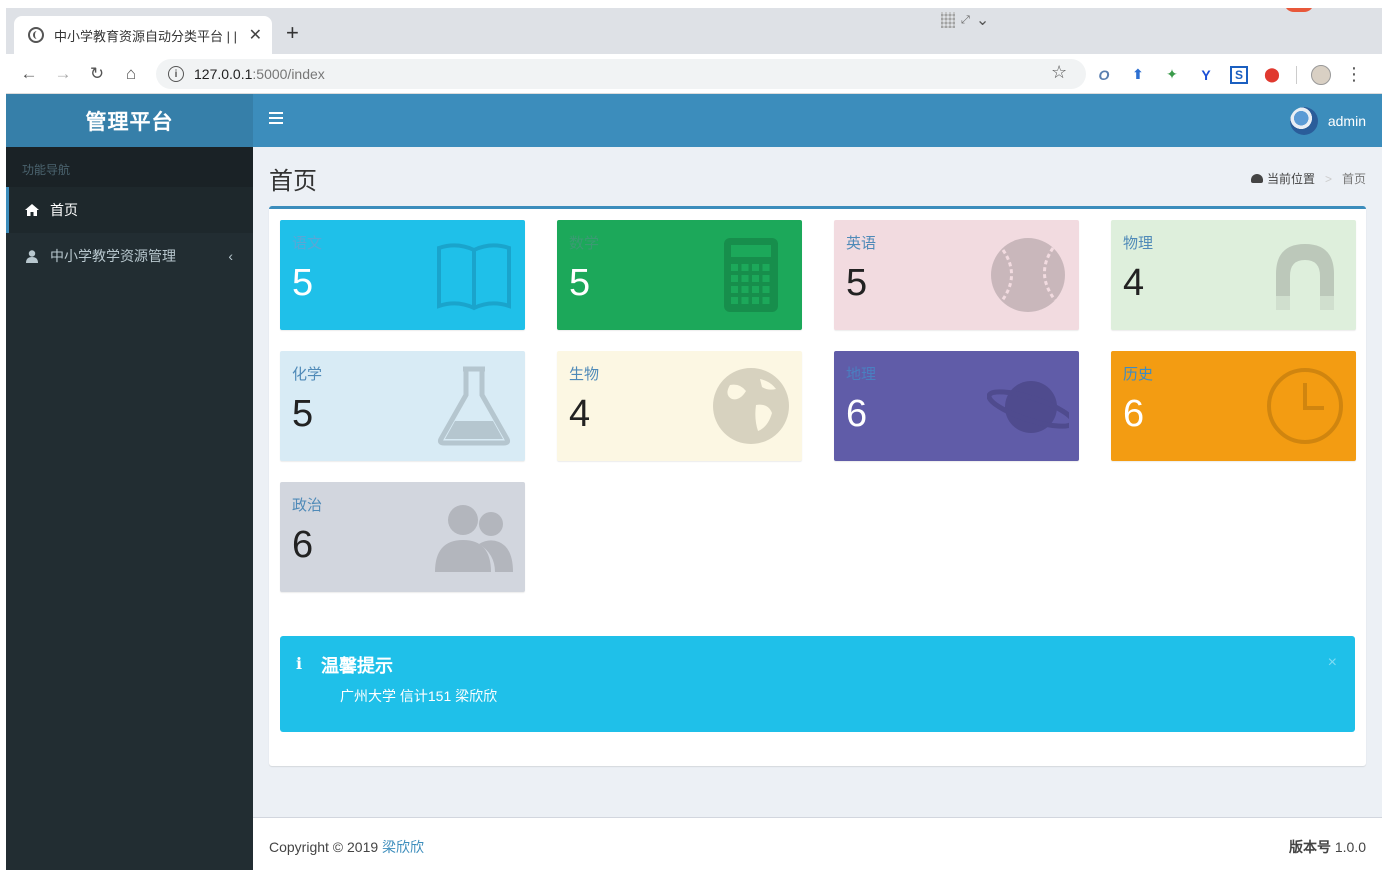  Describe the element at coordinates (293, 181) in the screenshot. I see `page-title: 首页` at that location.